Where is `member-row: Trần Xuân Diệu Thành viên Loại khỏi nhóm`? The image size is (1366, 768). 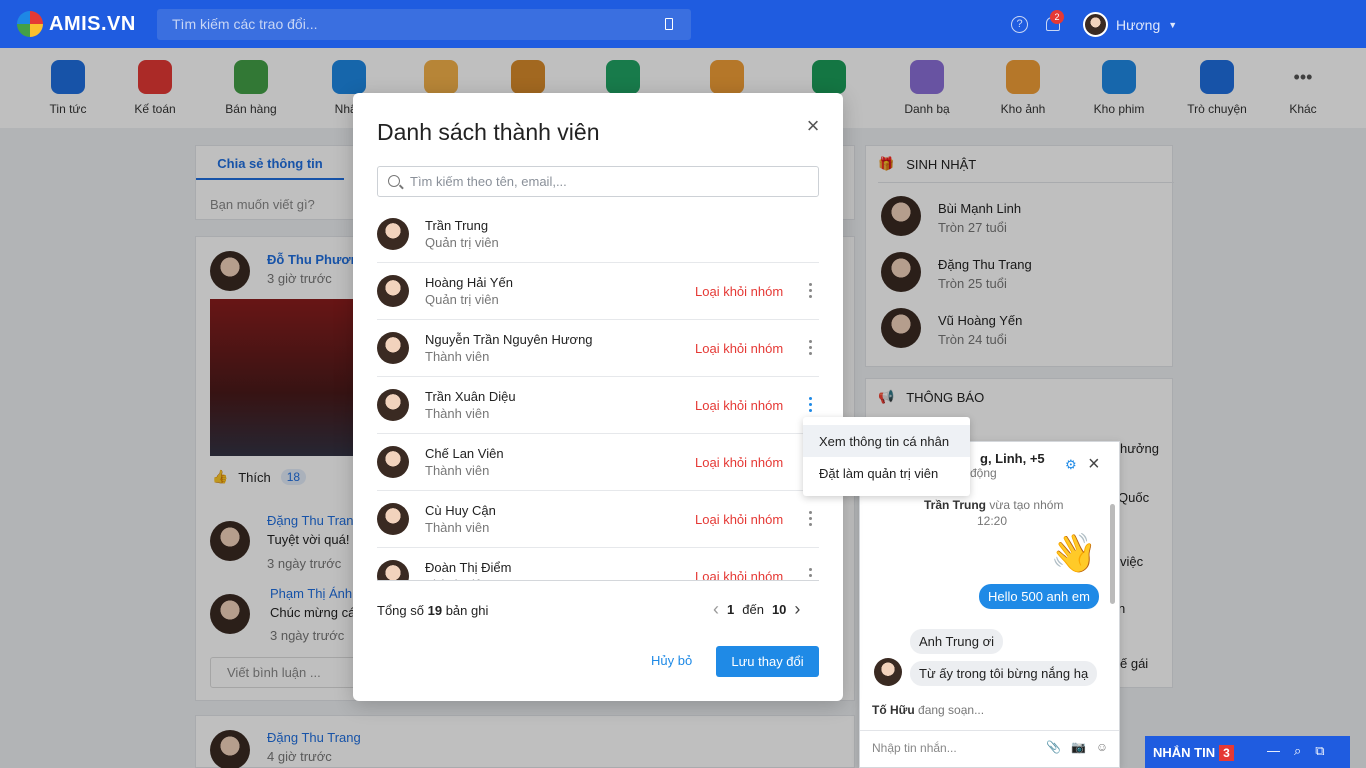
member-row: Trần Xuân Diệu Thành viên Loại khỏi nhóm is located at coordinates (598, 405).